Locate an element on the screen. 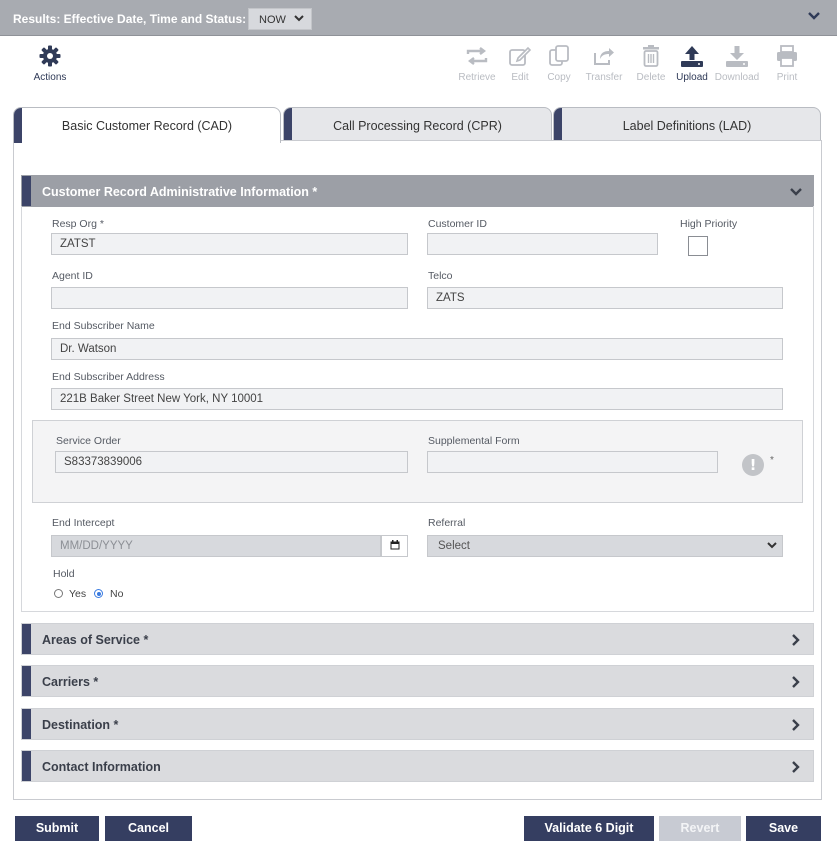 This screenshot has width=837, height=844. tab-label: Basic Customer Record (CAD) is located at coordinates (147, 126).